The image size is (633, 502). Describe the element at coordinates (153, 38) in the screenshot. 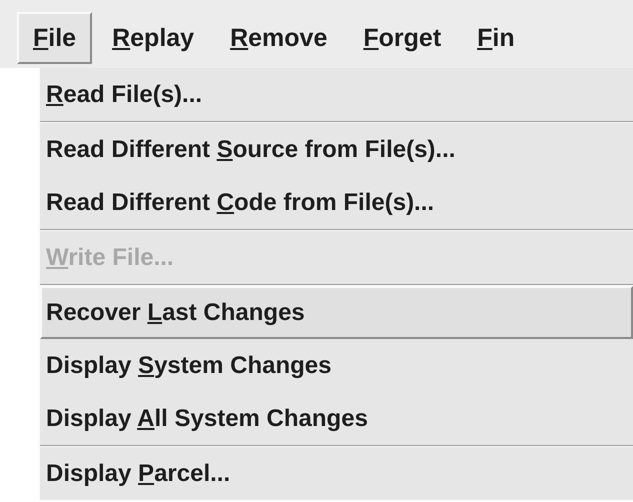

I see `menu-bar-item: Replay` at that location.